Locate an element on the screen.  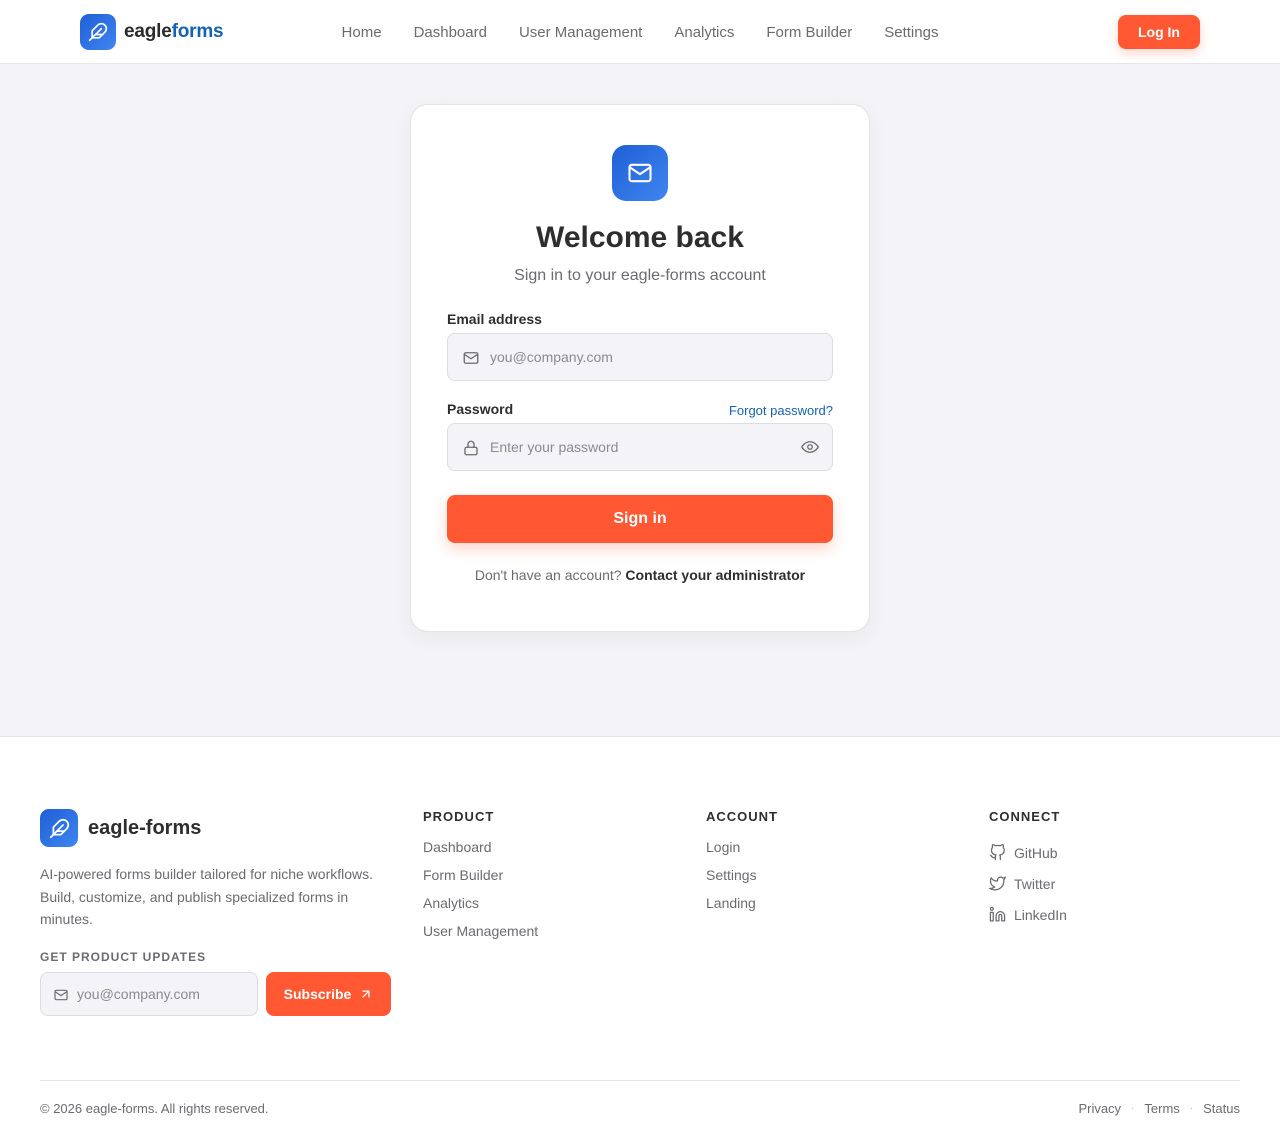
product-heading: PRODUCT is located at coordinates (459, 816).